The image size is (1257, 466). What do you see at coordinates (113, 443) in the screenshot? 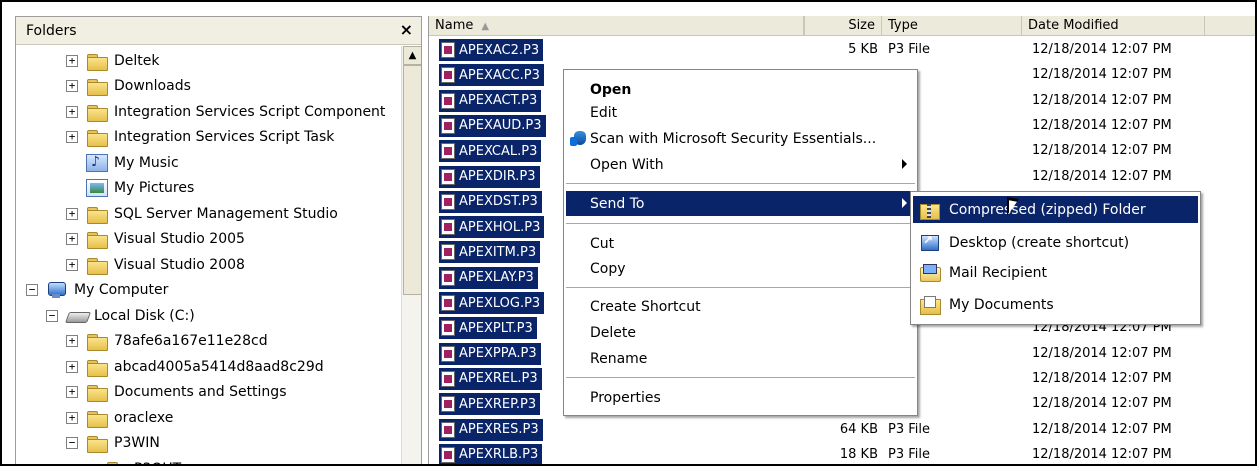
I see `tree-item: − P3WIN` at bounding box center [113, 443].